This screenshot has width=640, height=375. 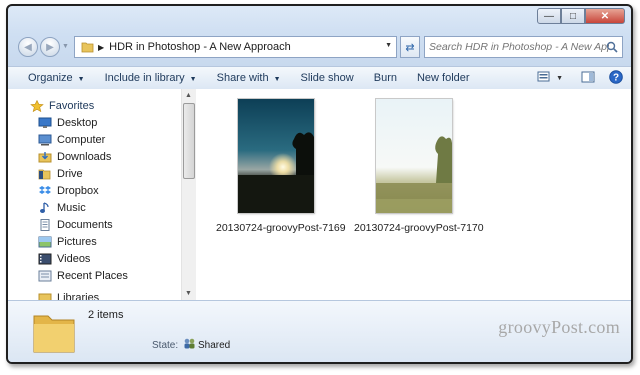 What do you see at coordinates (214, 345) in the screenshot?
I see `state-value: Shared` at bounding box center [214, 345].